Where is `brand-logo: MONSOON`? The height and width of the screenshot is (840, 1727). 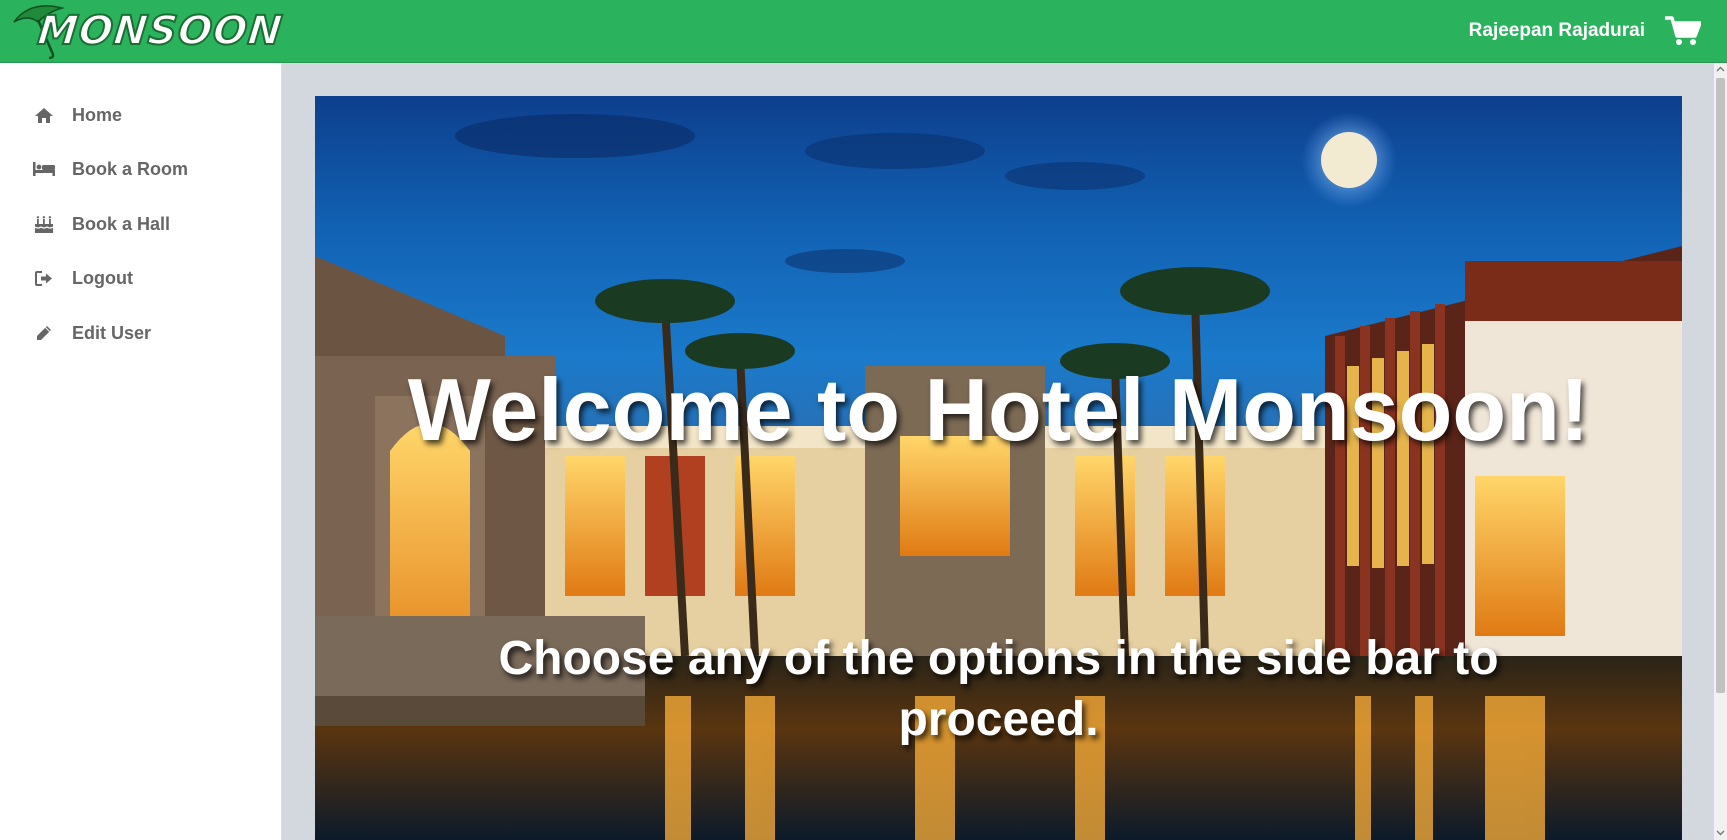 brand-logo: MONSOON is located at coordinates (147, 31).